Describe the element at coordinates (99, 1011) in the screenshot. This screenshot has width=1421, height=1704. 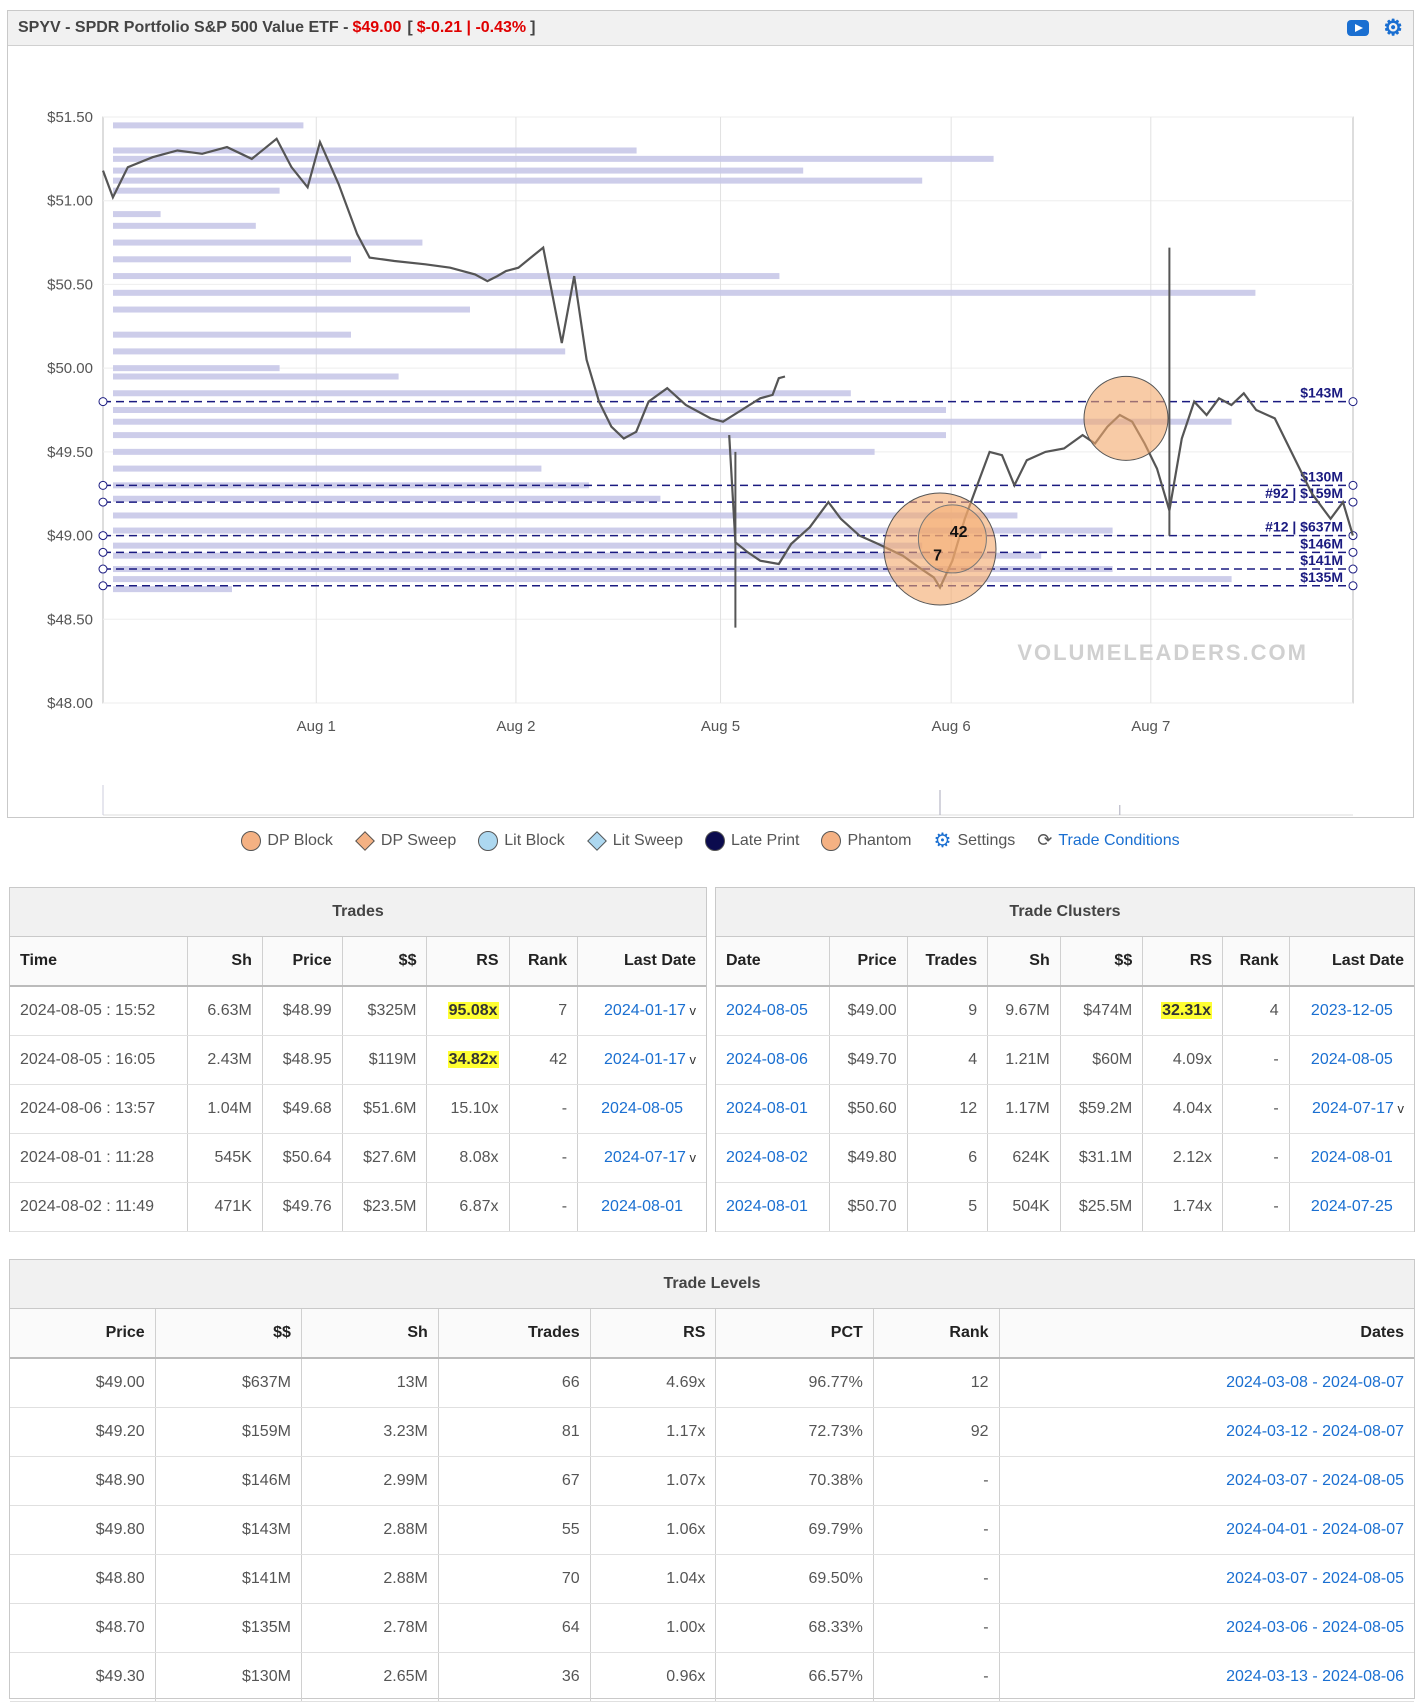
I see `table-cell: 2024-08-05 : 15:52` at that location.